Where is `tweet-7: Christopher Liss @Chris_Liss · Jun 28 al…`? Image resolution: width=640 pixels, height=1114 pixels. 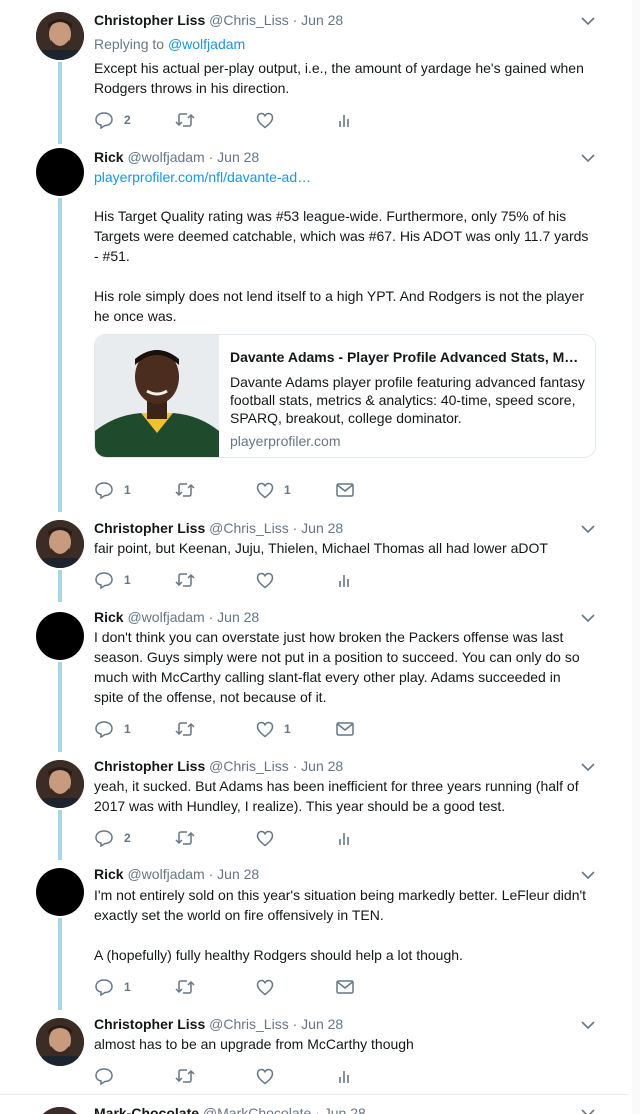 tweet-7: Christopher Liss @Chris_Liss · Jun 28 al… is located at coordinates (320, 1052).